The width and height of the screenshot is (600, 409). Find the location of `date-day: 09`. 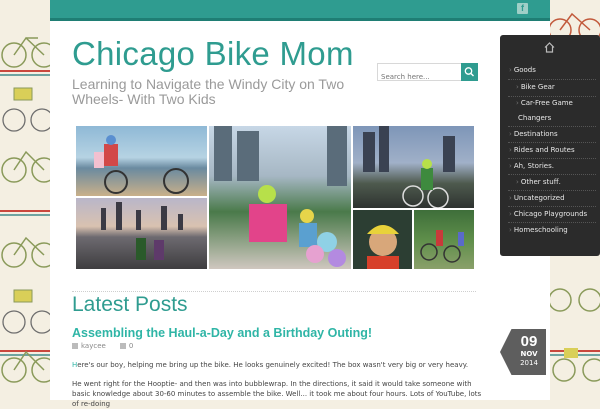

date-day: 09 is located at coordinates (529, 341).